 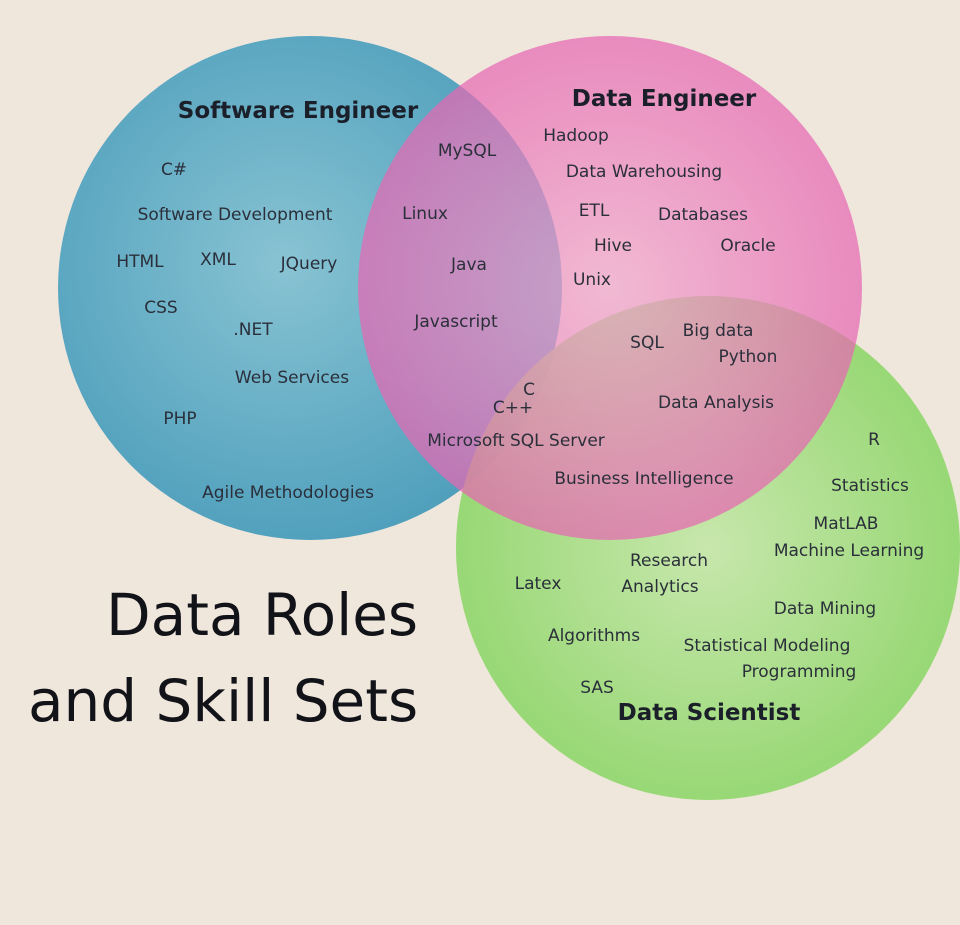 I want to click on skill-label: Oracle, so click(x=748, y=246).